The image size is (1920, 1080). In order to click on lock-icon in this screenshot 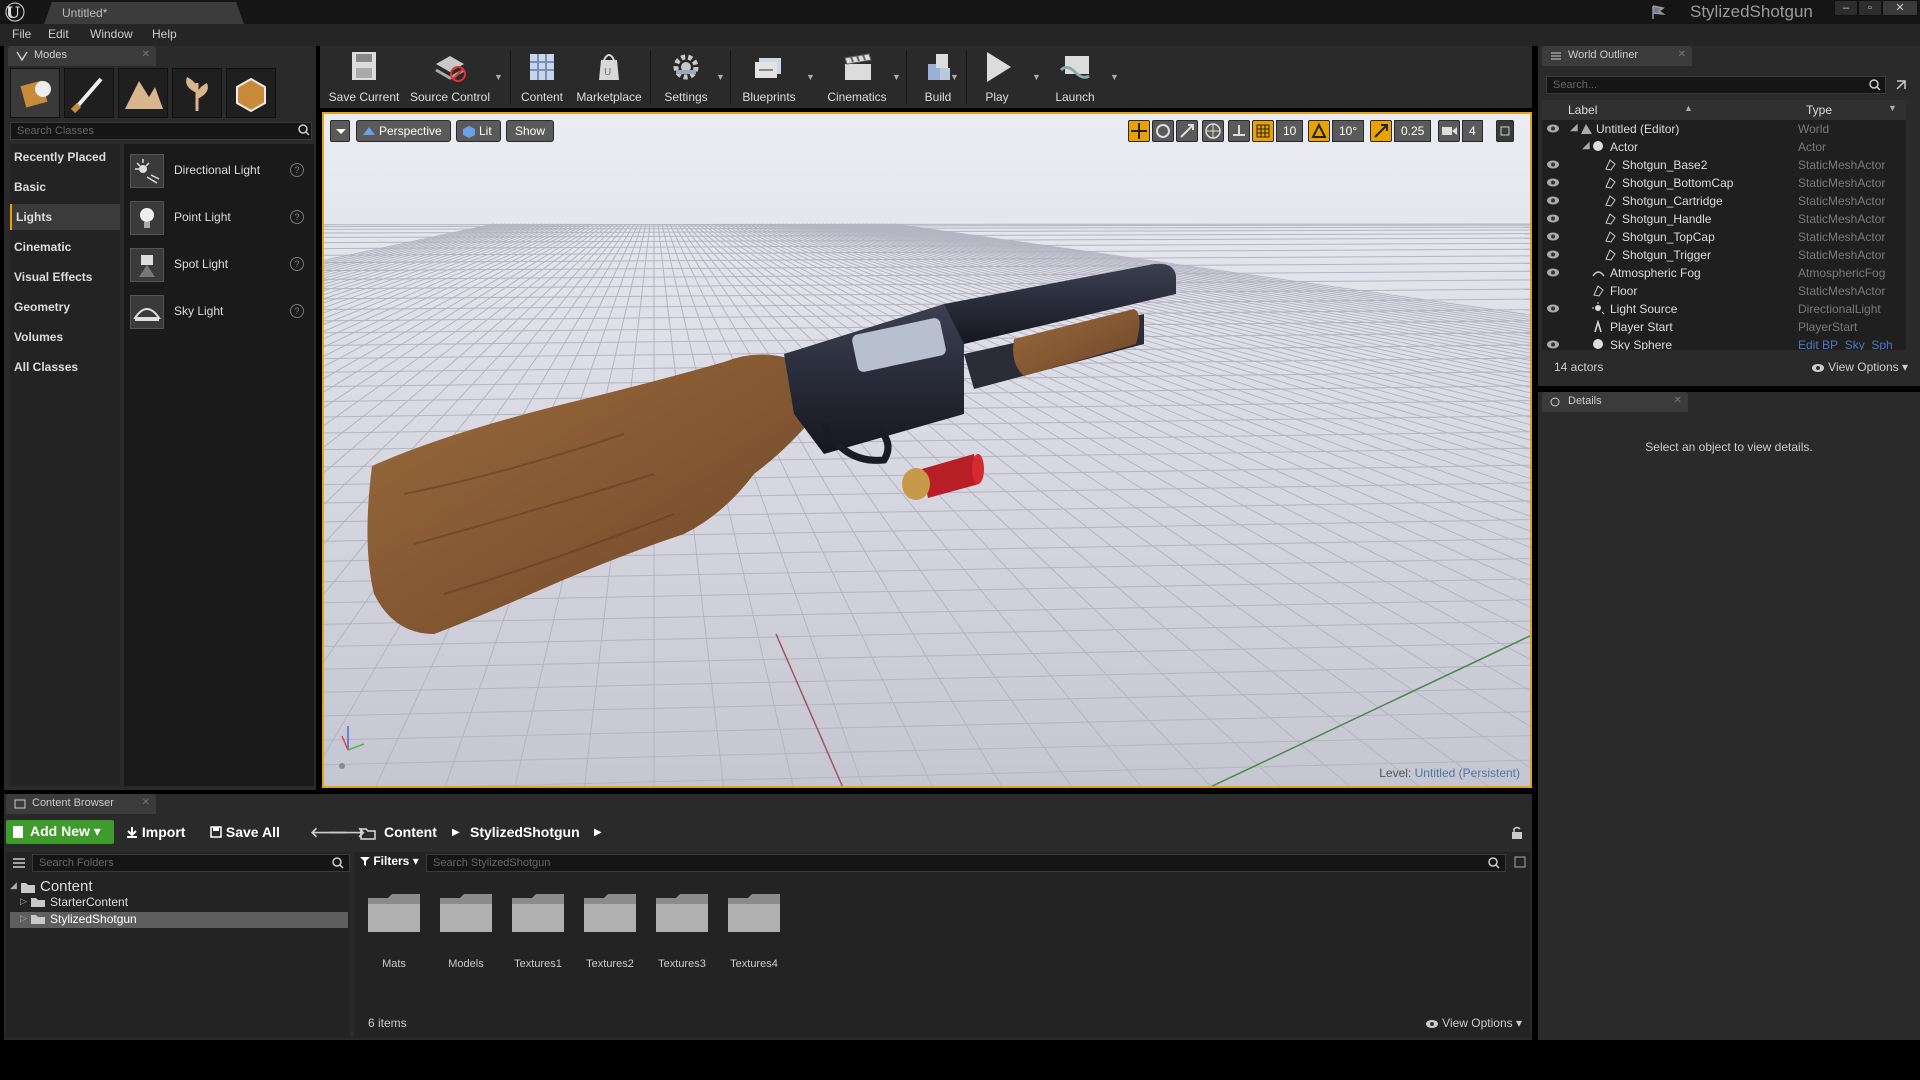, I will do `click(1517, 833)`.